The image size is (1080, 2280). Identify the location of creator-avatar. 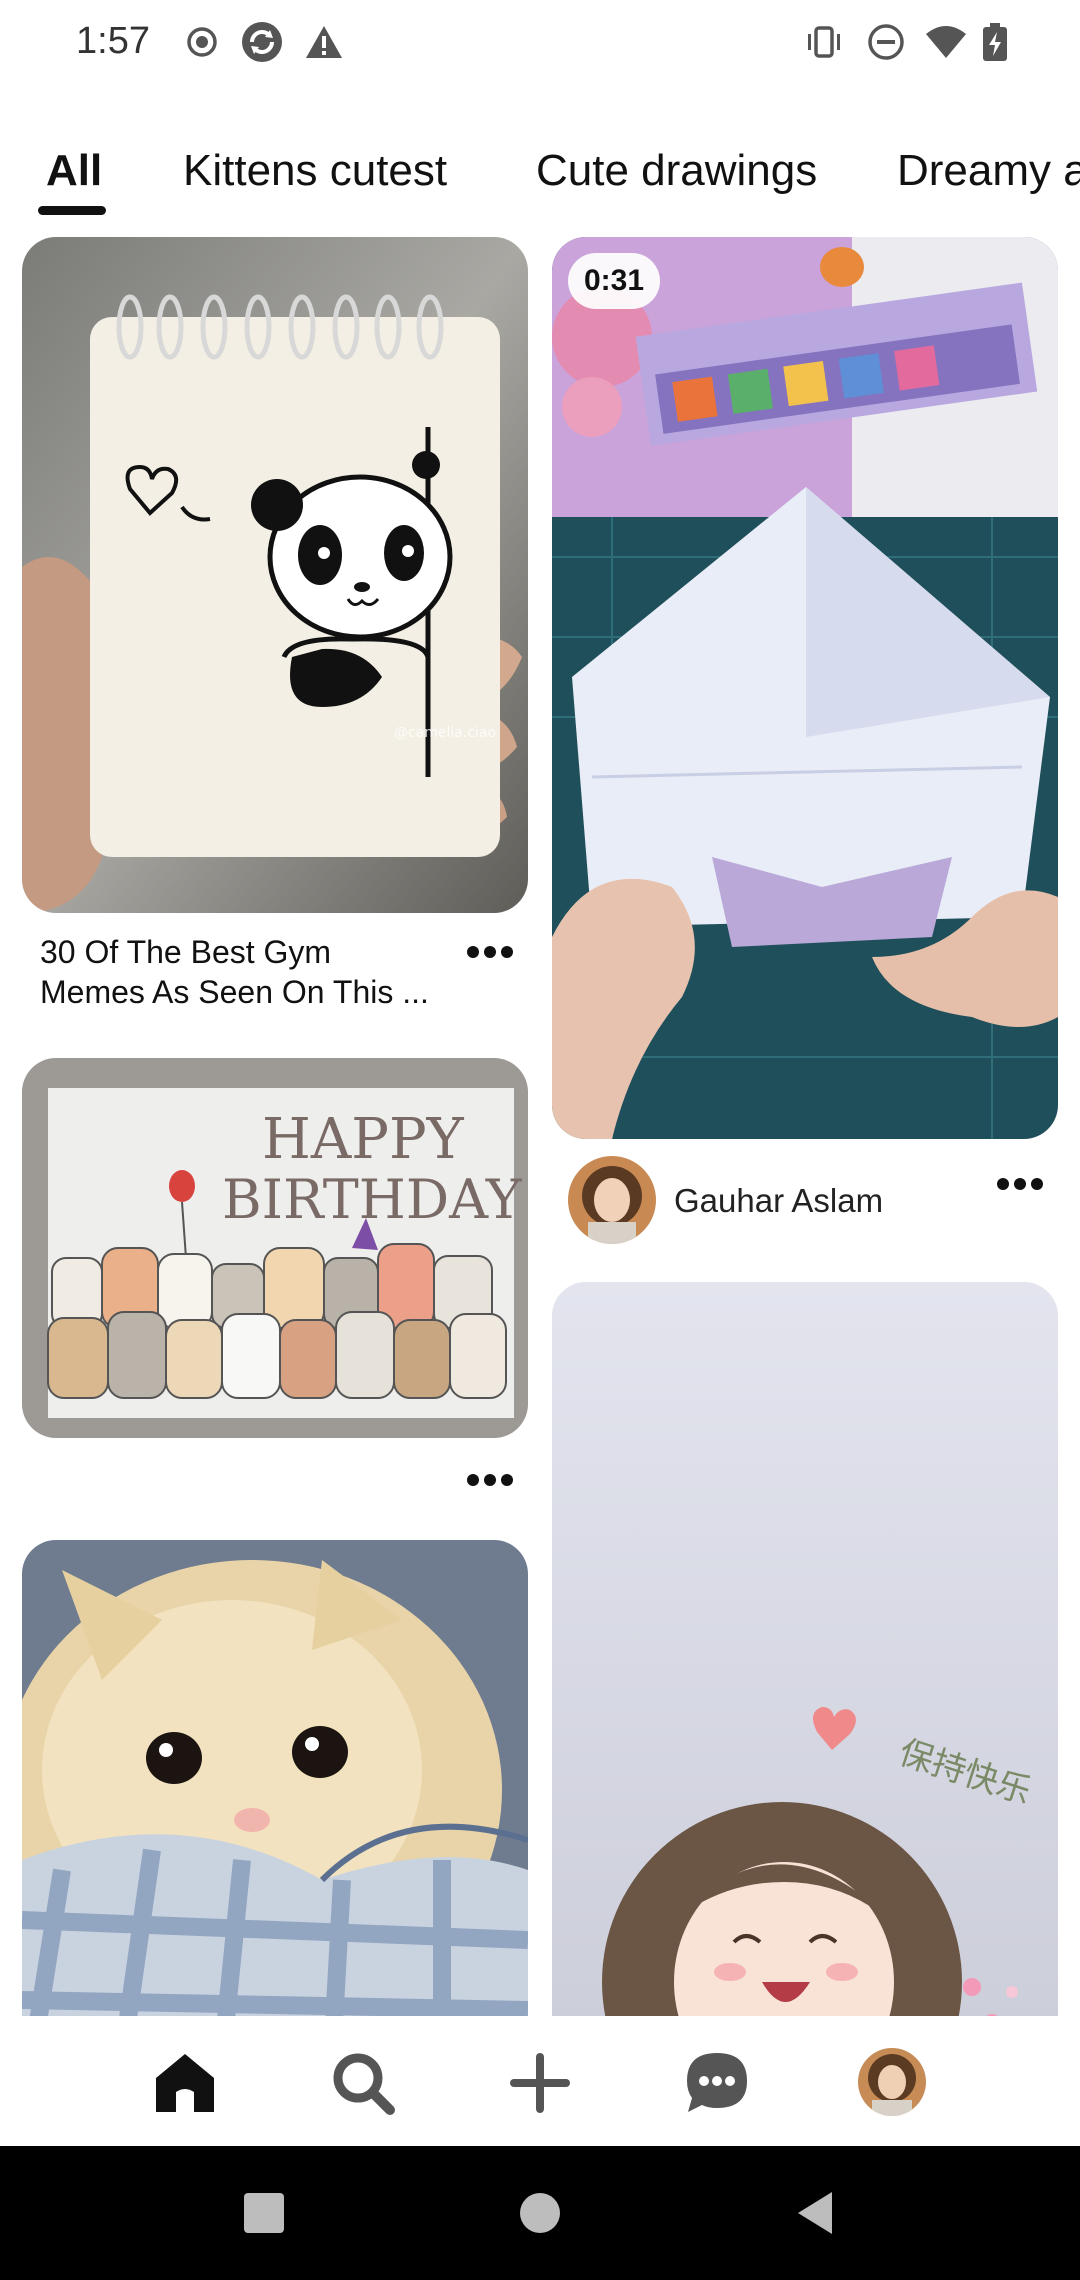
(612, 1200).